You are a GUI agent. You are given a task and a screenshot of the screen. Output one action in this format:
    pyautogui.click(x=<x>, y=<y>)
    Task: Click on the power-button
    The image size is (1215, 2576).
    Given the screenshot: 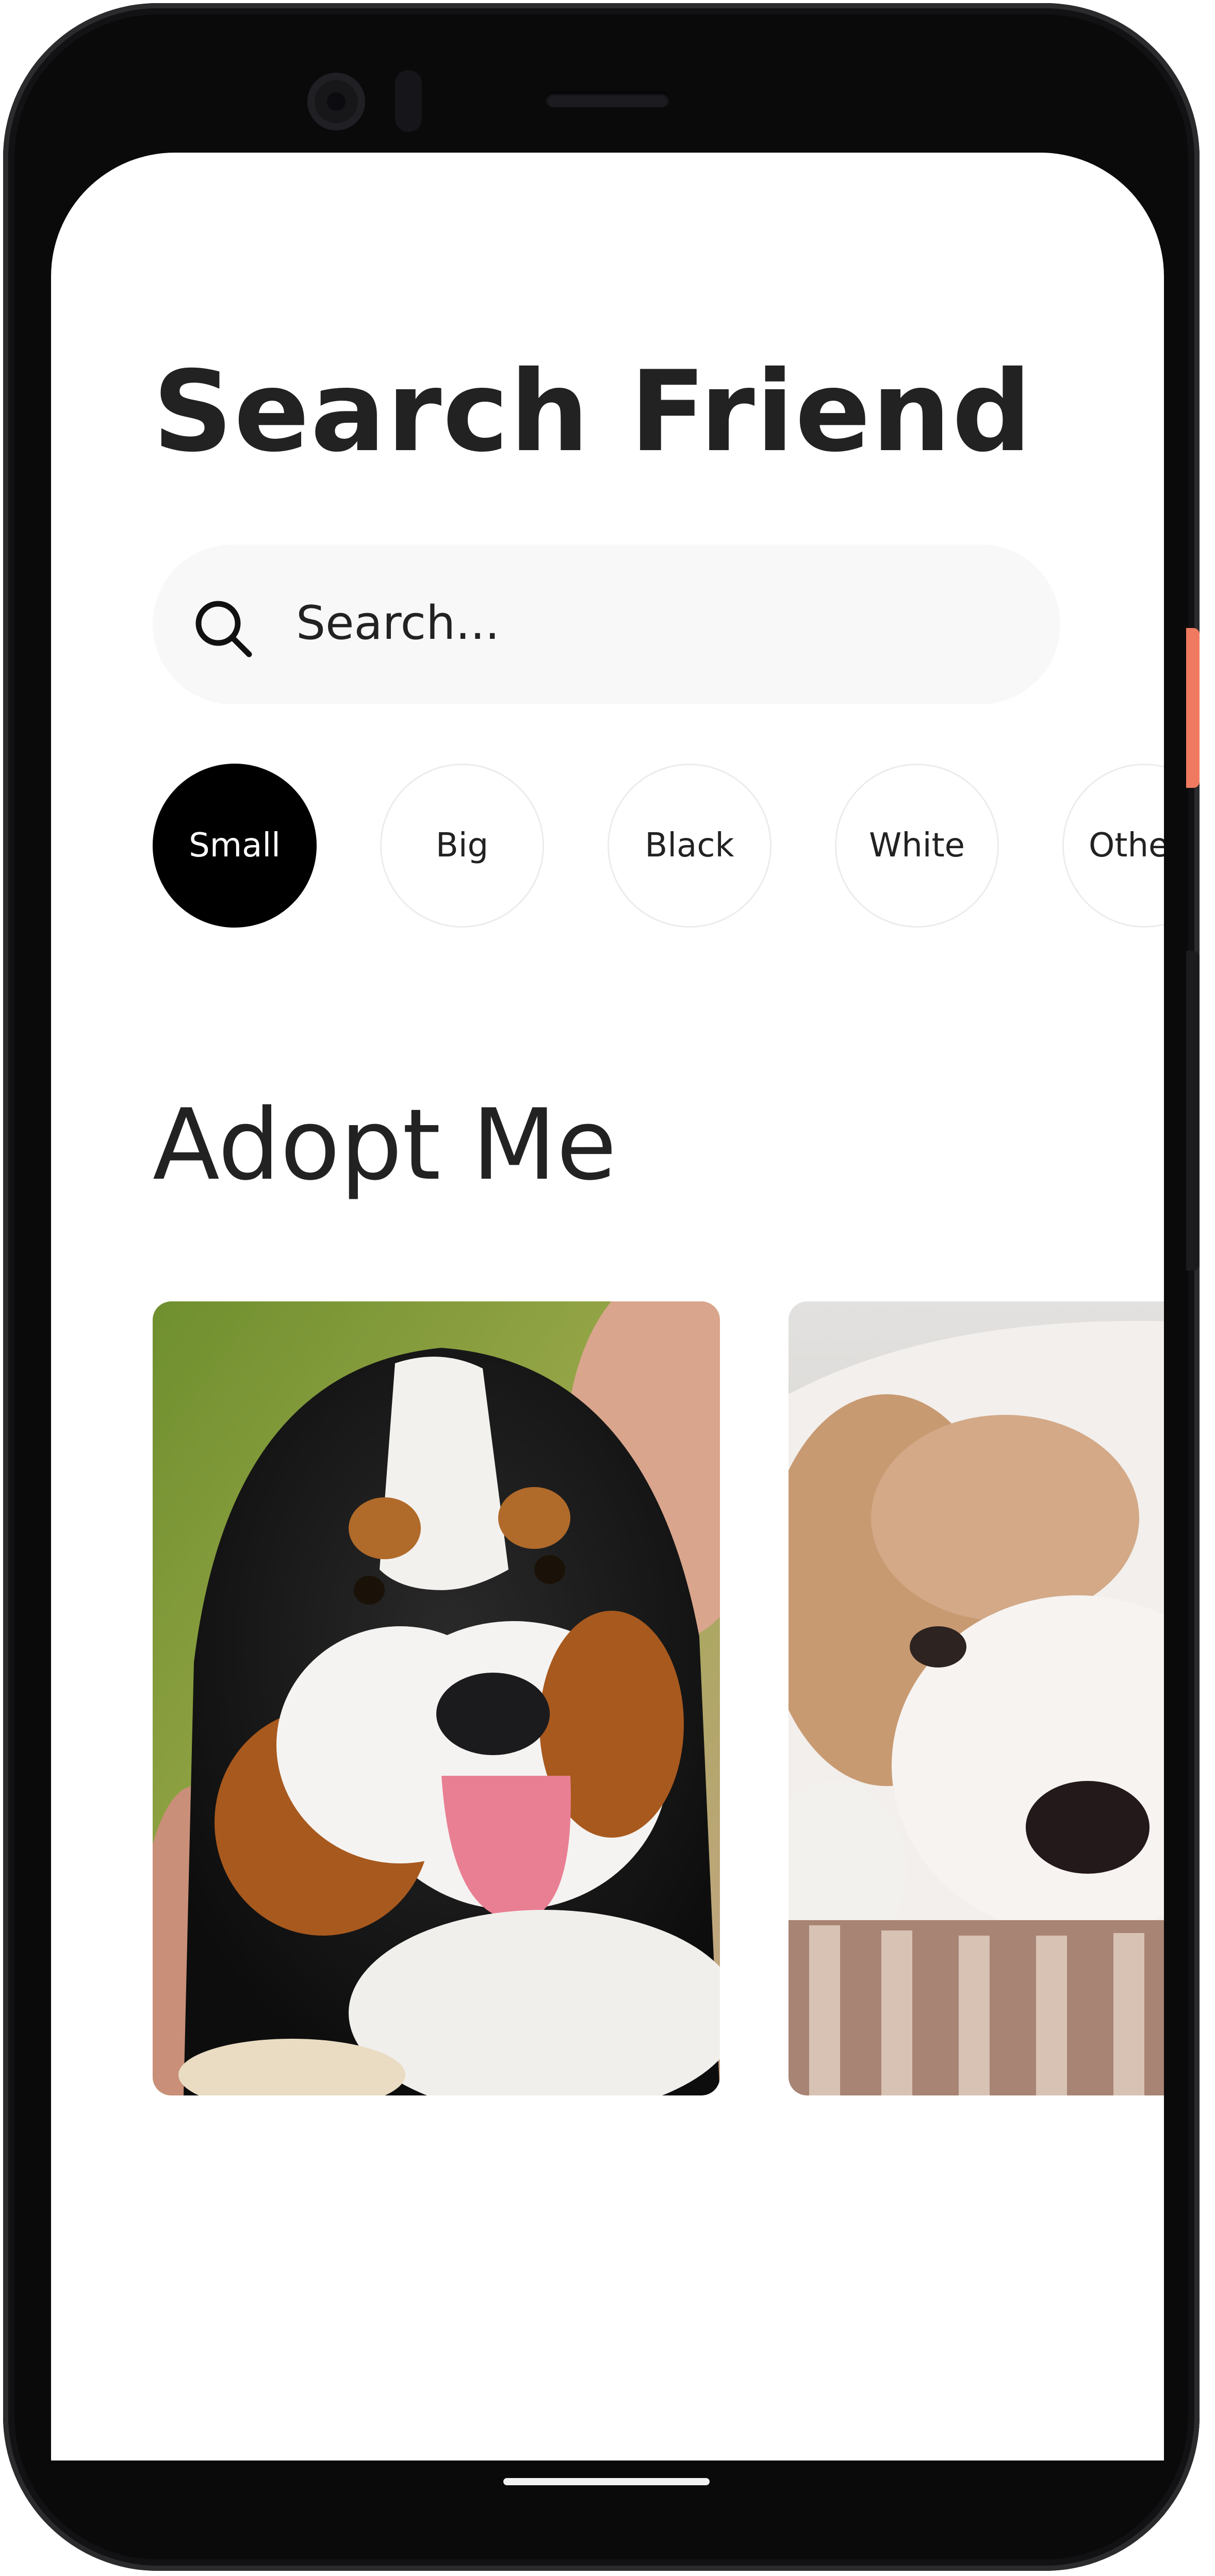 What is the action you would take?
    pyautogui.click(x=1193, y=708)
    